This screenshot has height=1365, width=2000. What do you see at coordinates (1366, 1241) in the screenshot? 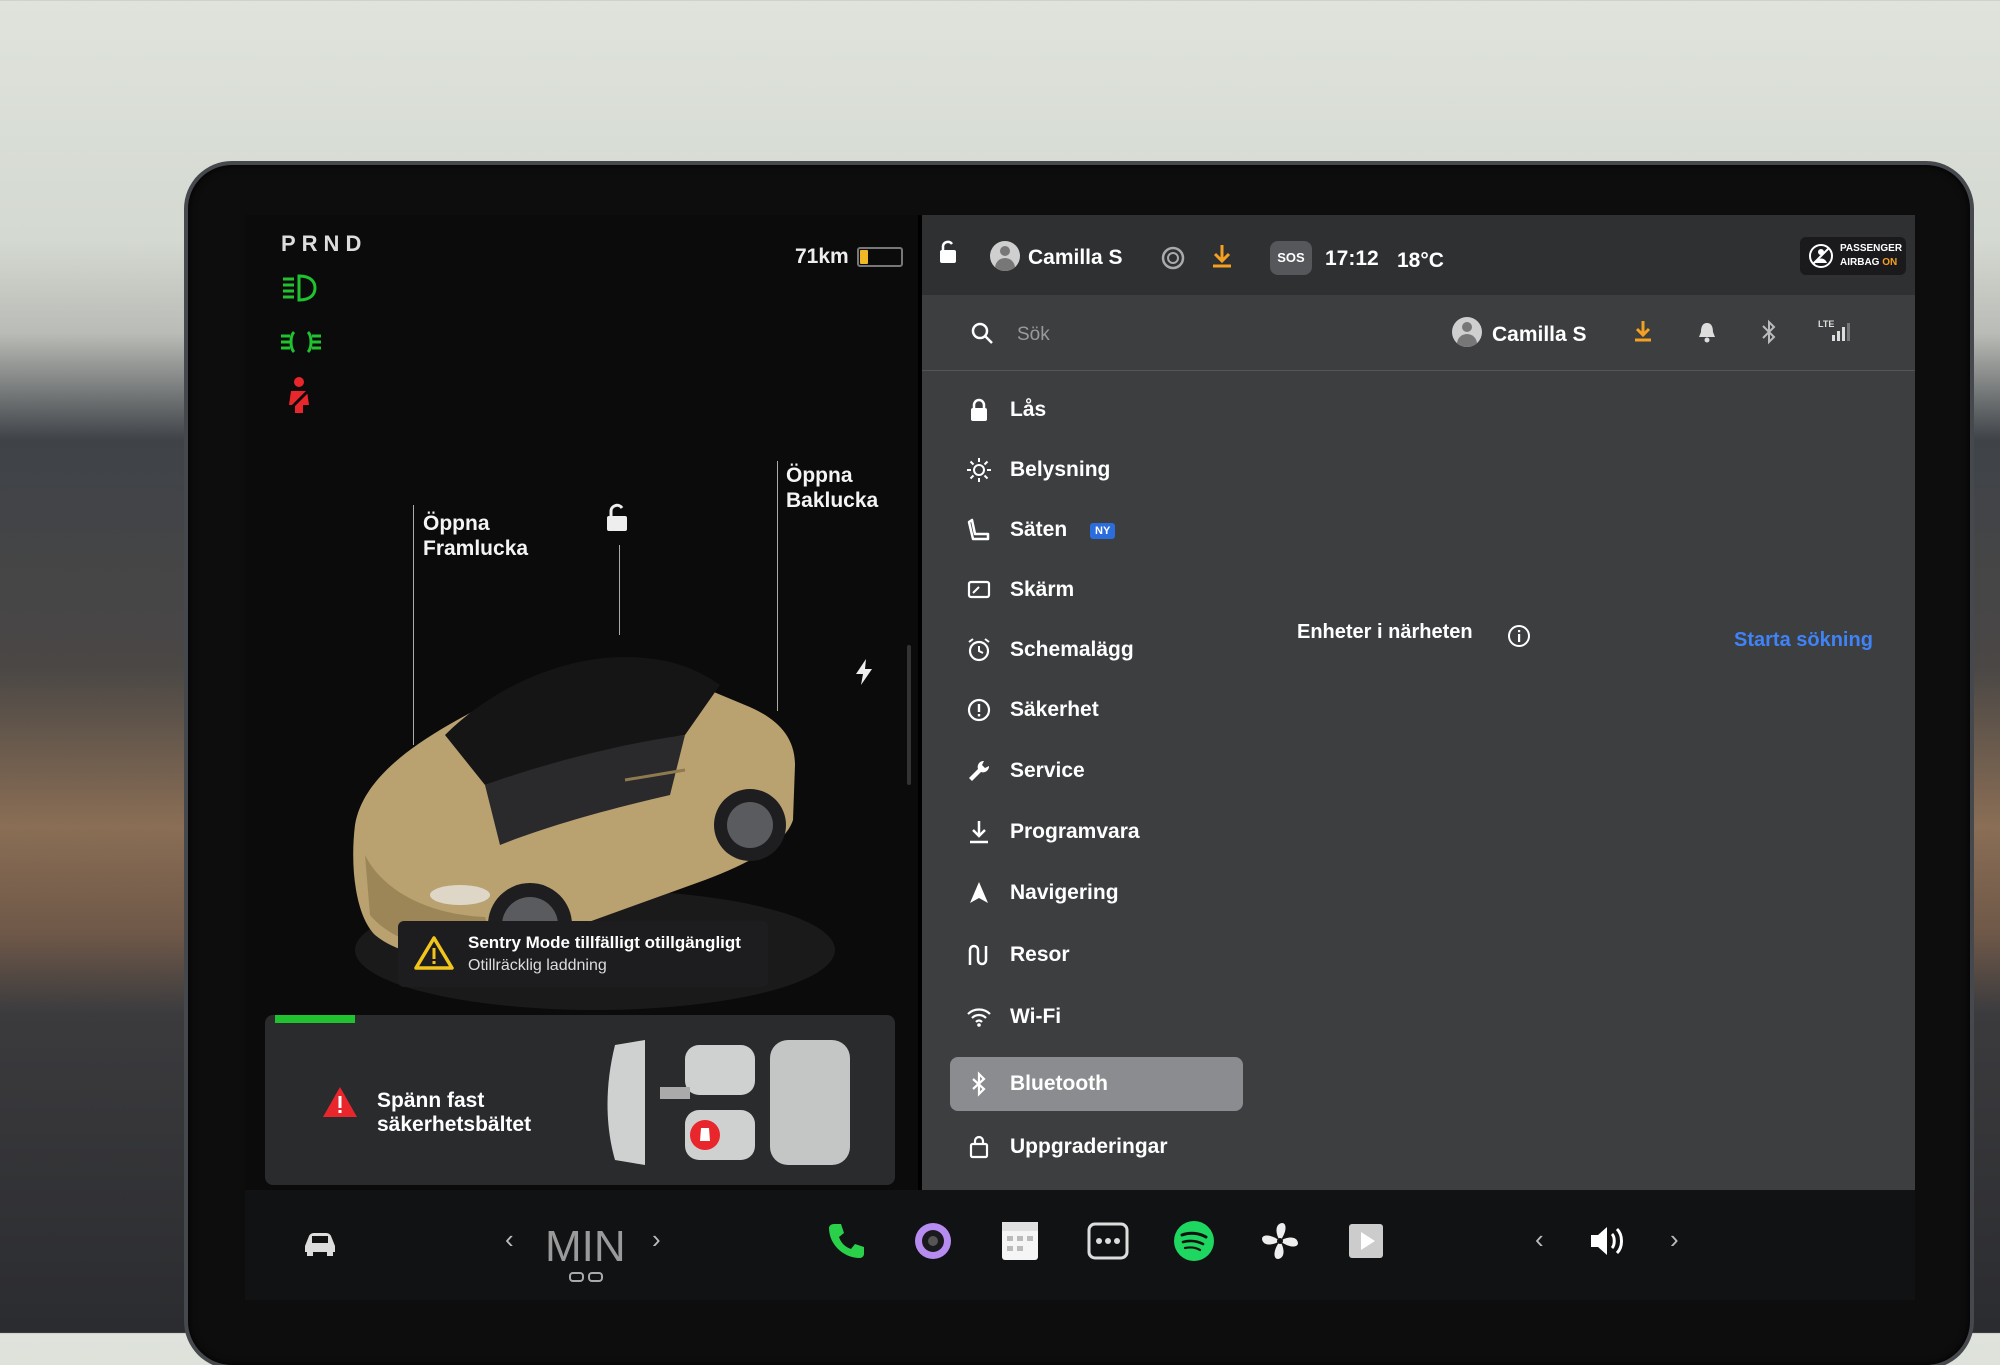
I see `media-player-icon` at bounding box center [1366, 1241].